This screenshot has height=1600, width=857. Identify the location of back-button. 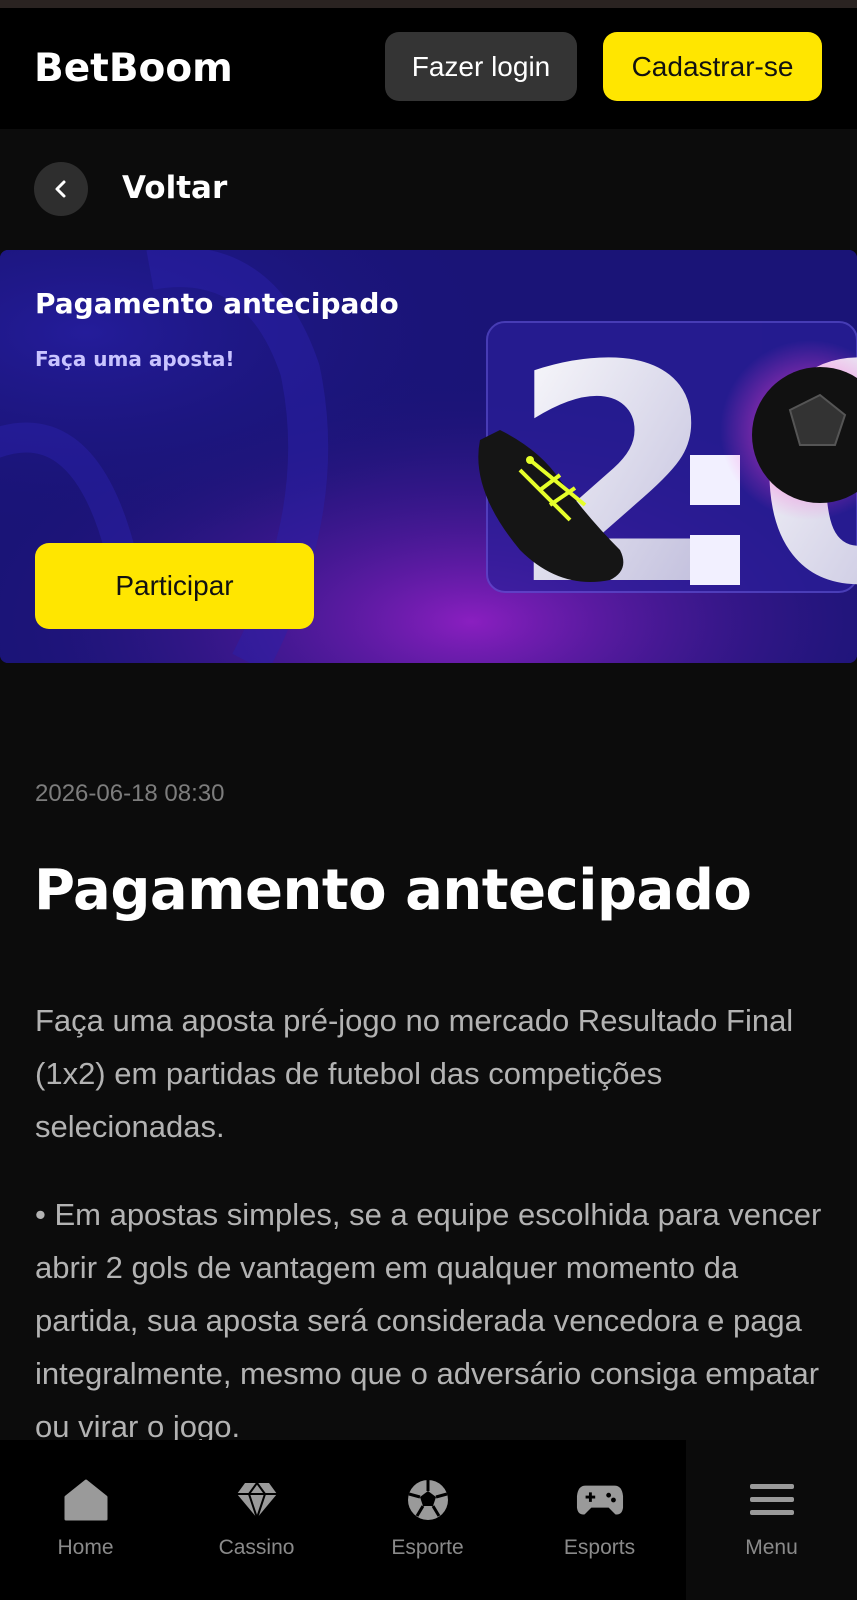
(61, 189).